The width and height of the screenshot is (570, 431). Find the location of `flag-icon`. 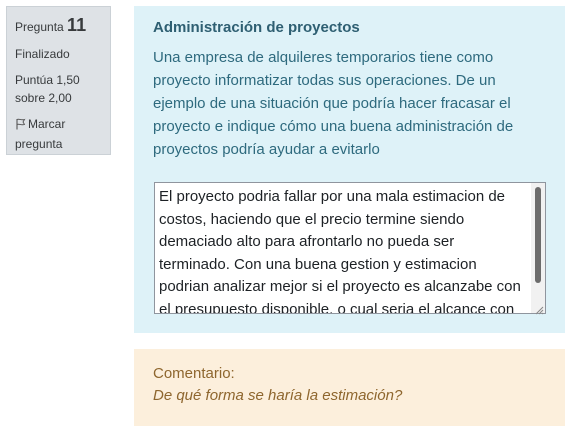

flag-icon is located at coordinates (20, 126).